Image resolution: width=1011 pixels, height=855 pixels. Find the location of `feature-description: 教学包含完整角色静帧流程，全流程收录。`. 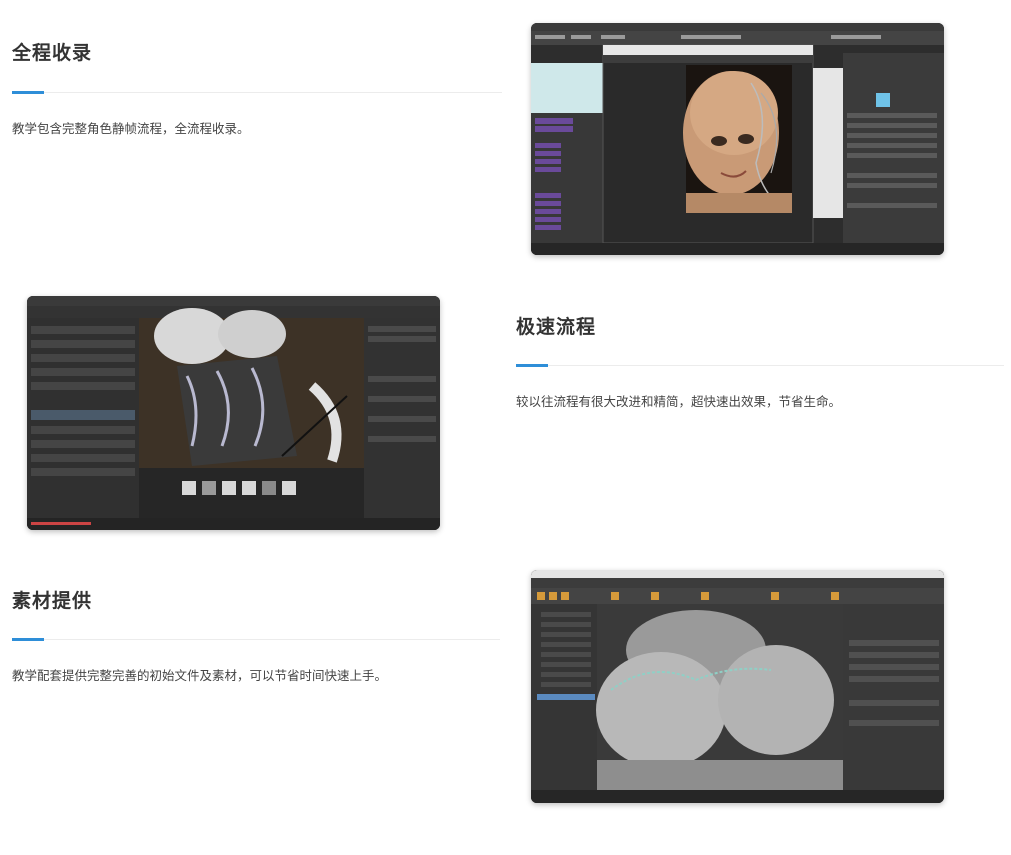

feature-description: 教学包含完整角色静帧流程，全流程收录。 is located at coordinates (131, 128).